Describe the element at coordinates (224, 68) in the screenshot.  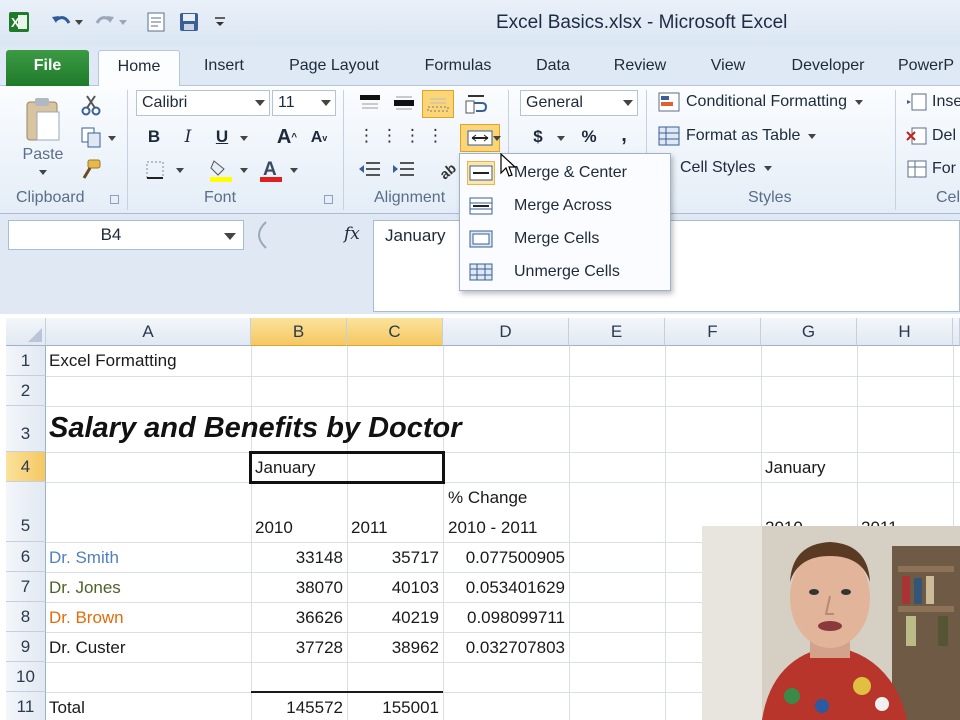
I see `tab-insert: Insert` at that location.